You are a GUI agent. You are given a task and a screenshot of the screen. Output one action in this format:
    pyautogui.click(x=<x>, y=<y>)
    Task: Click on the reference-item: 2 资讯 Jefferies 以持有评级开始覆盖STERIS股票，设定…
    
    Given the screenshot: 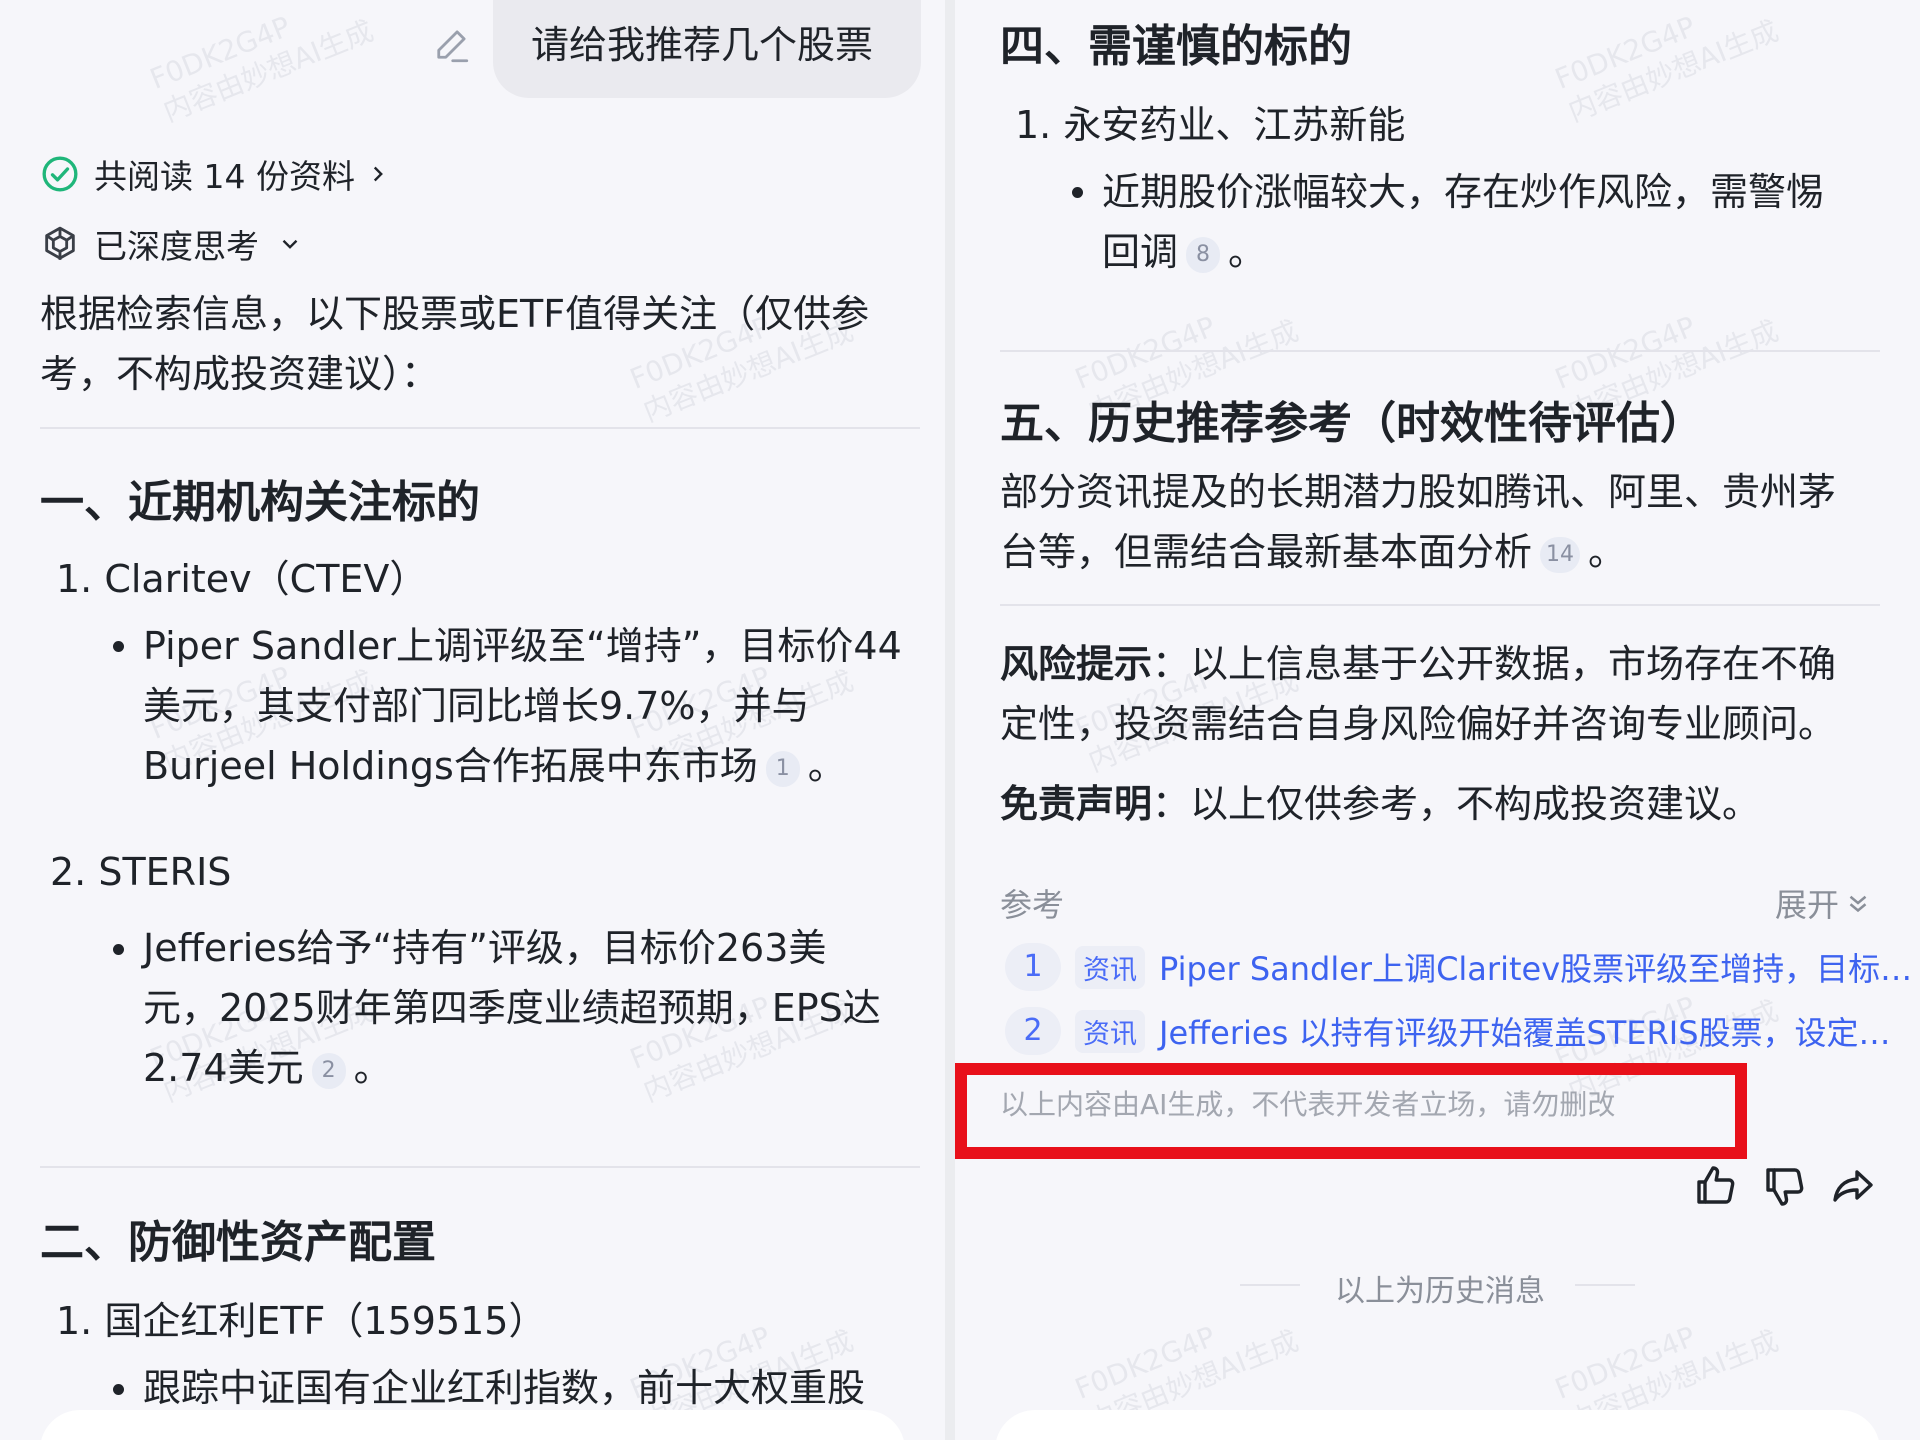 What is the action you would take?
    pyautogui.click(x=1448, y=1031)
    